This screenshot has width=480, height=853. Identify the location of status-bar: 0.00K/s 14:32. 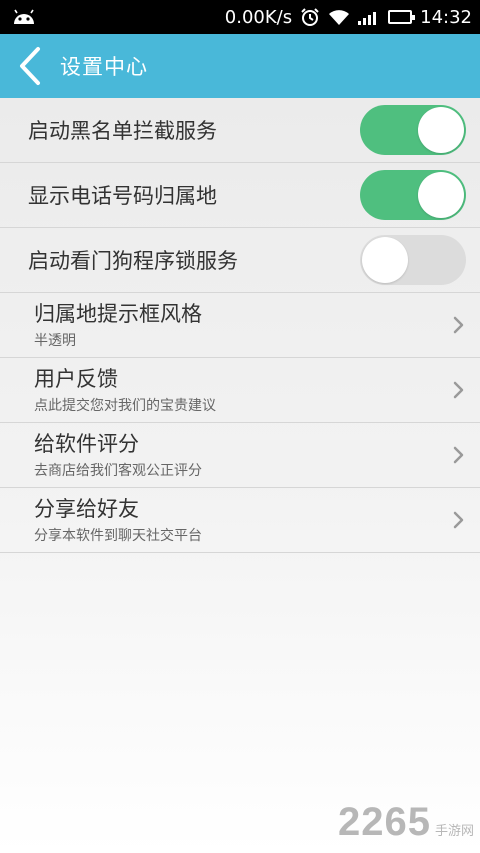
(240, 17).